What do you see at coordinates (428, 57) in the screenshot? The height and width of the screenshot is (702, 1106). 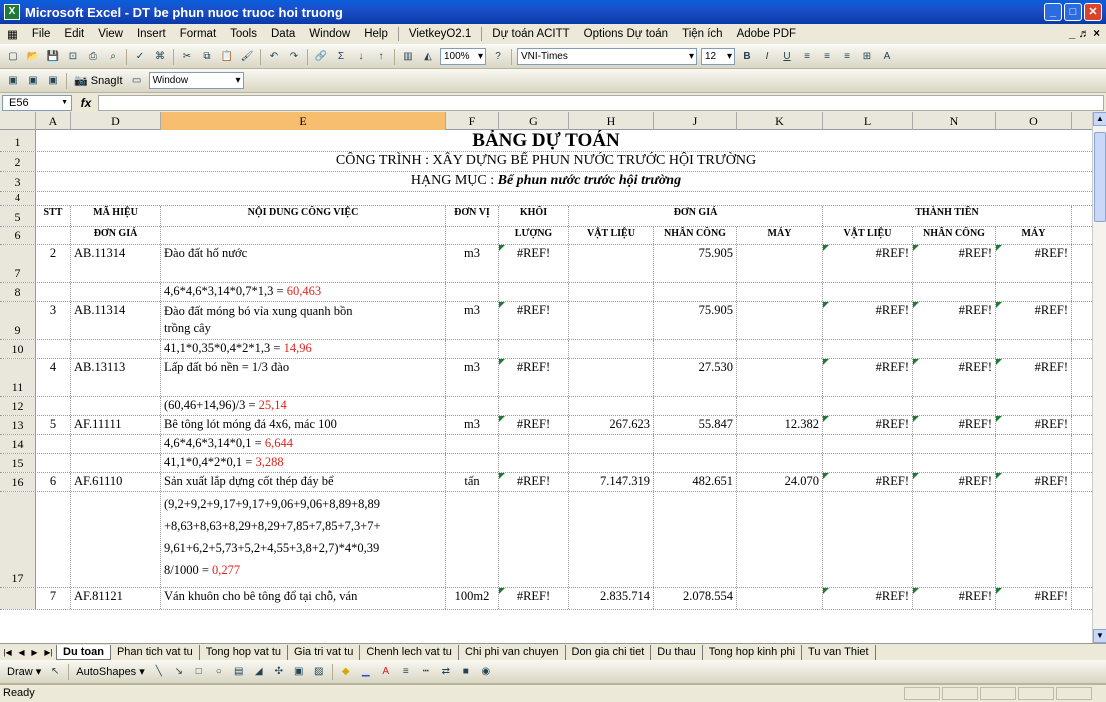 I see `drawing-icon: ◭` at bounding box center [428, 57].